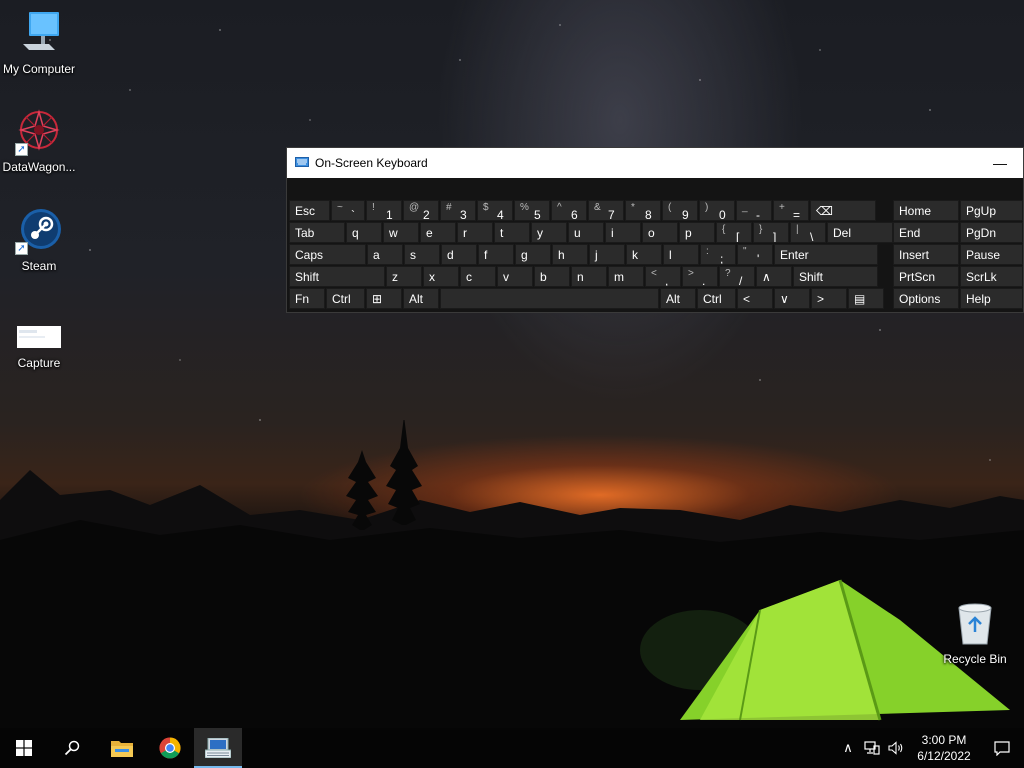  Describe the element at coordinates (389, 214) in the screenshot. I see `key-label: 1` at that location.